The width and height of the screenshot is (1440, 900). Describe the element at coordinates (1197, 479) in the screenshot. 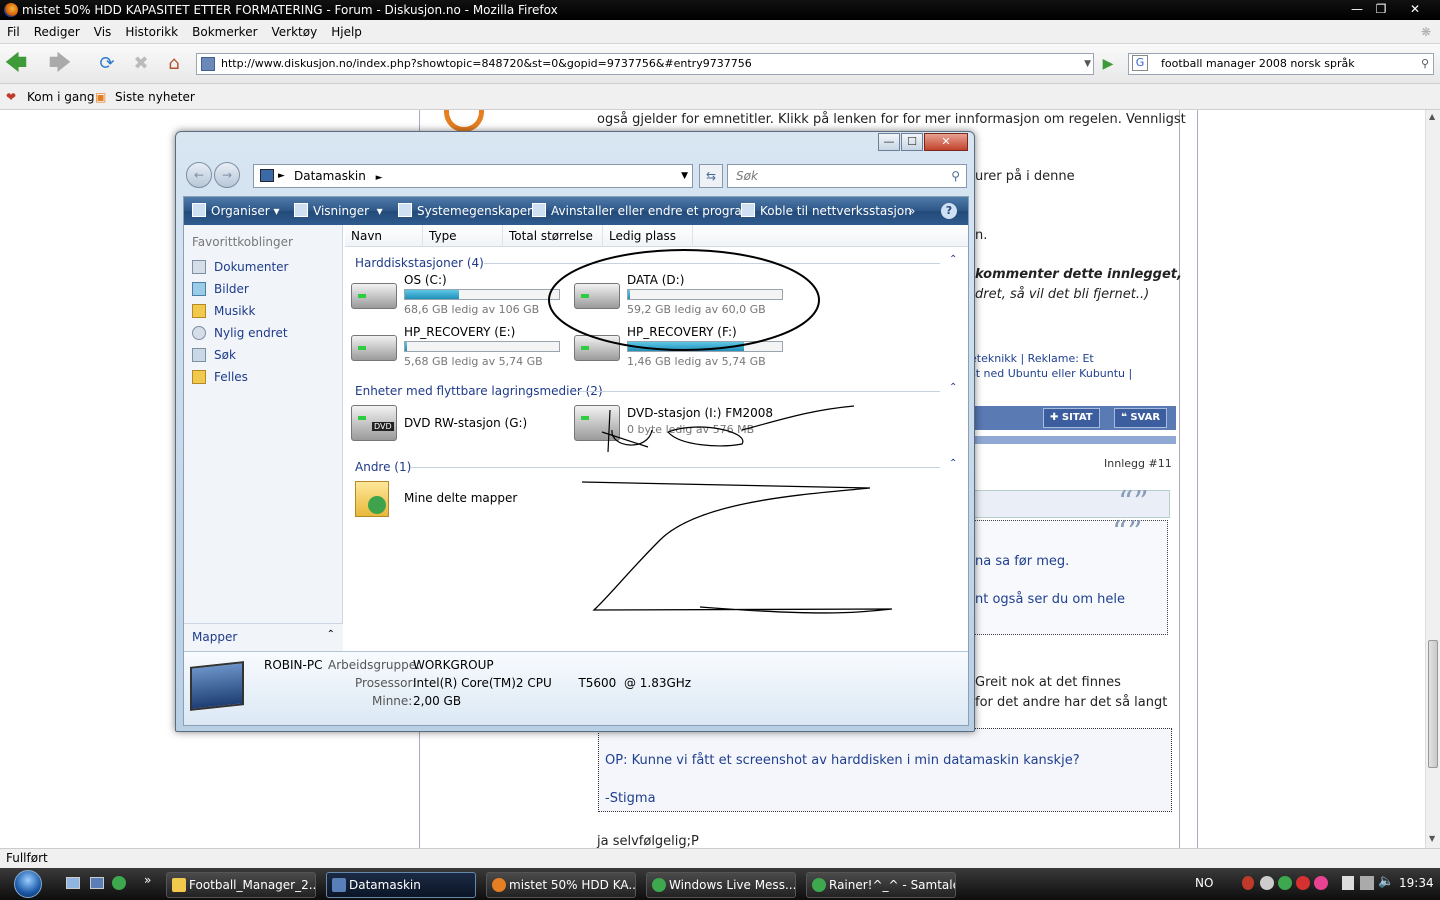

I see `page-column-border` at that location.